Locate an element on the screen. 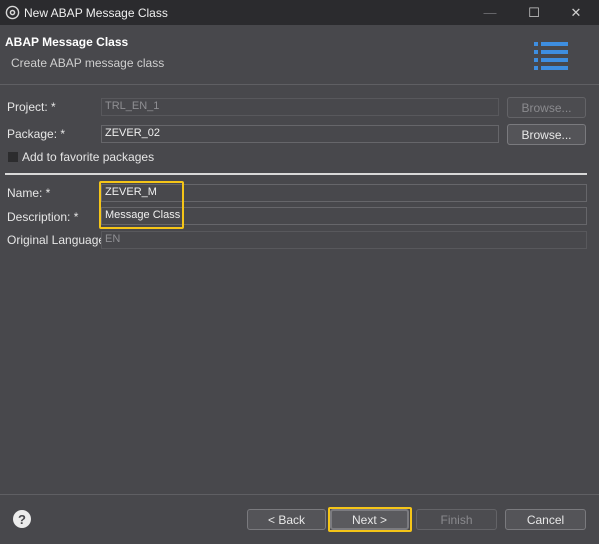  page-title: ABAP Message Class is located at coordinates (67, 42).